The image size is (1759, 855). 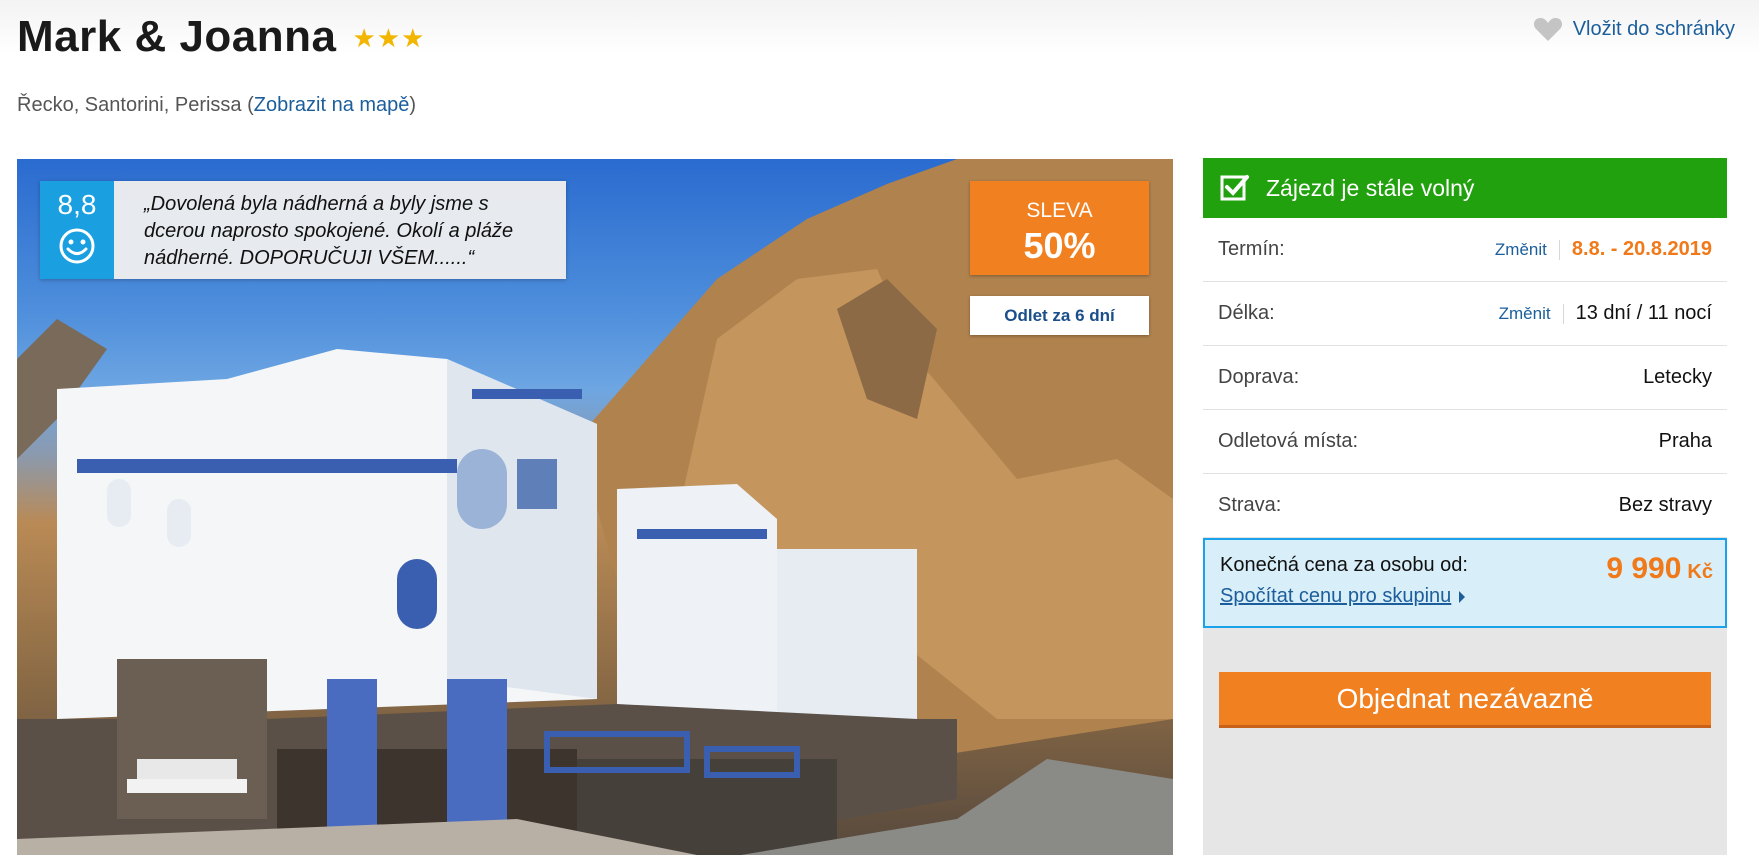 What do you see at coordinates (1527, 249) in the screenshot?
I see `change-term-link: Změnit` at bounding box center [1527, 249].